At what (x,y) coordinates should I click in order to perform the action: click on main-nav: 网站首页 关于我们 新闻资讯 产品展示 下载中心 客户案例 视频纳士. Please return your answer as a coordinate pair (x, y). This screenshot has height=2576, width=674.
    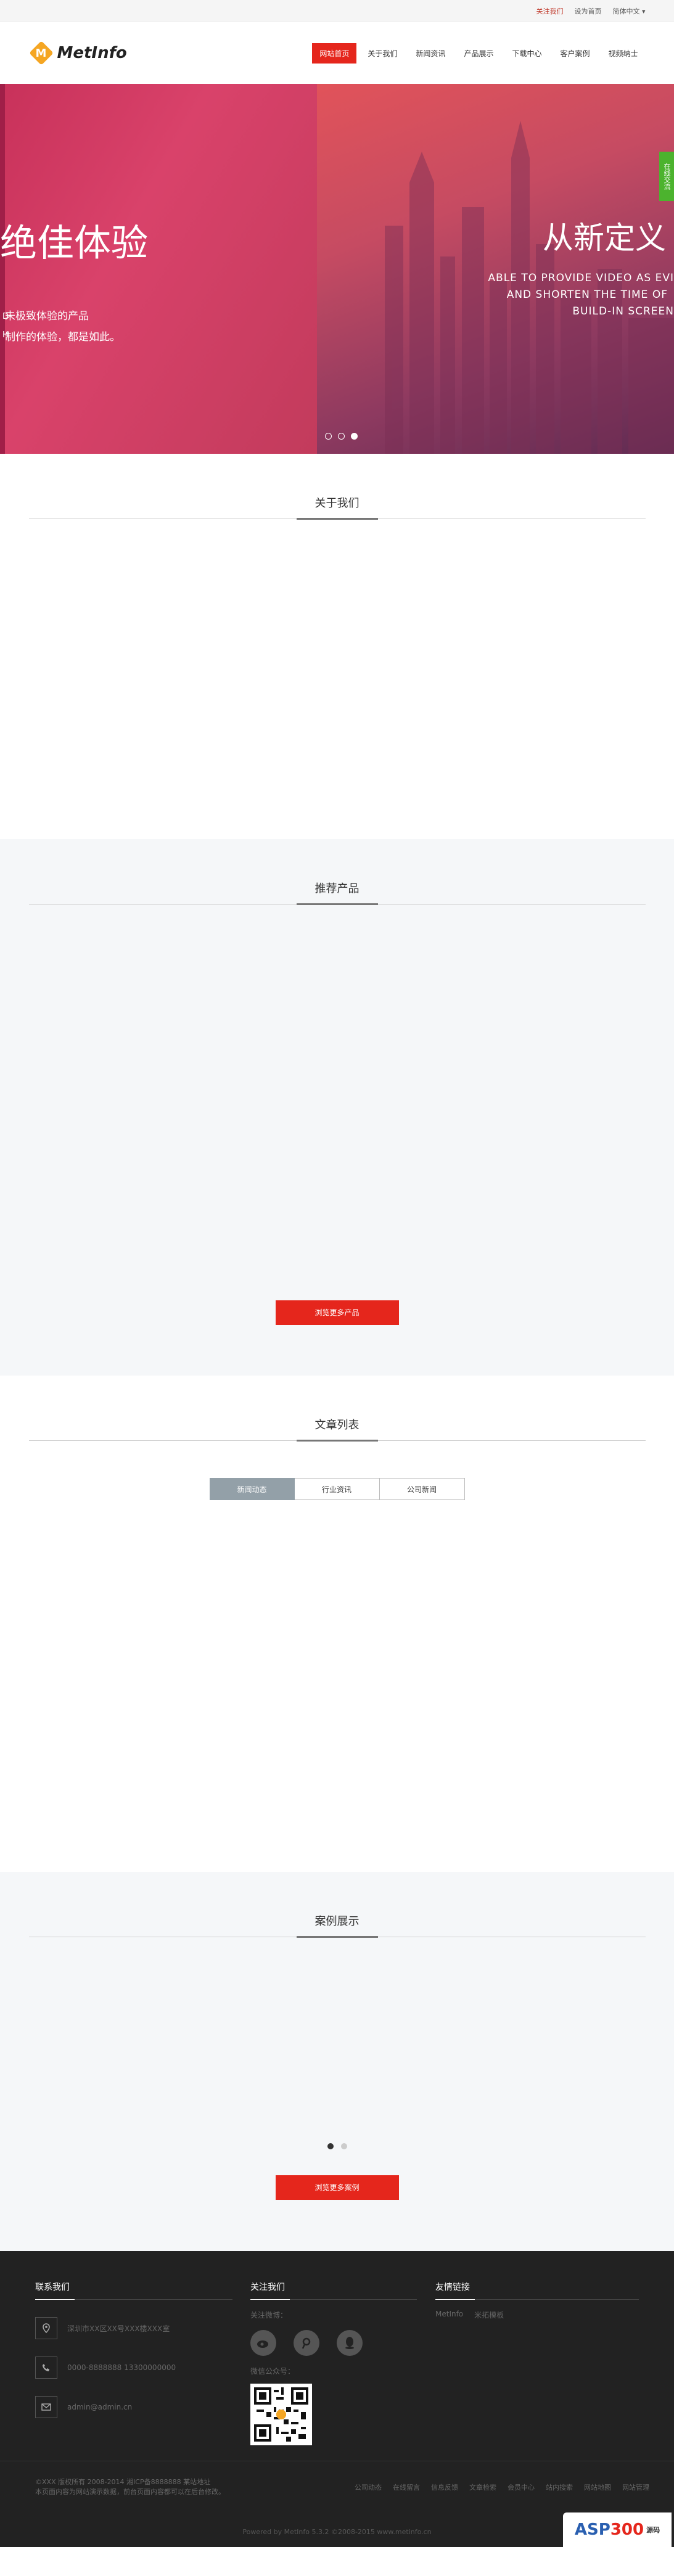
    Looking at the image, I should click on (478, 53).